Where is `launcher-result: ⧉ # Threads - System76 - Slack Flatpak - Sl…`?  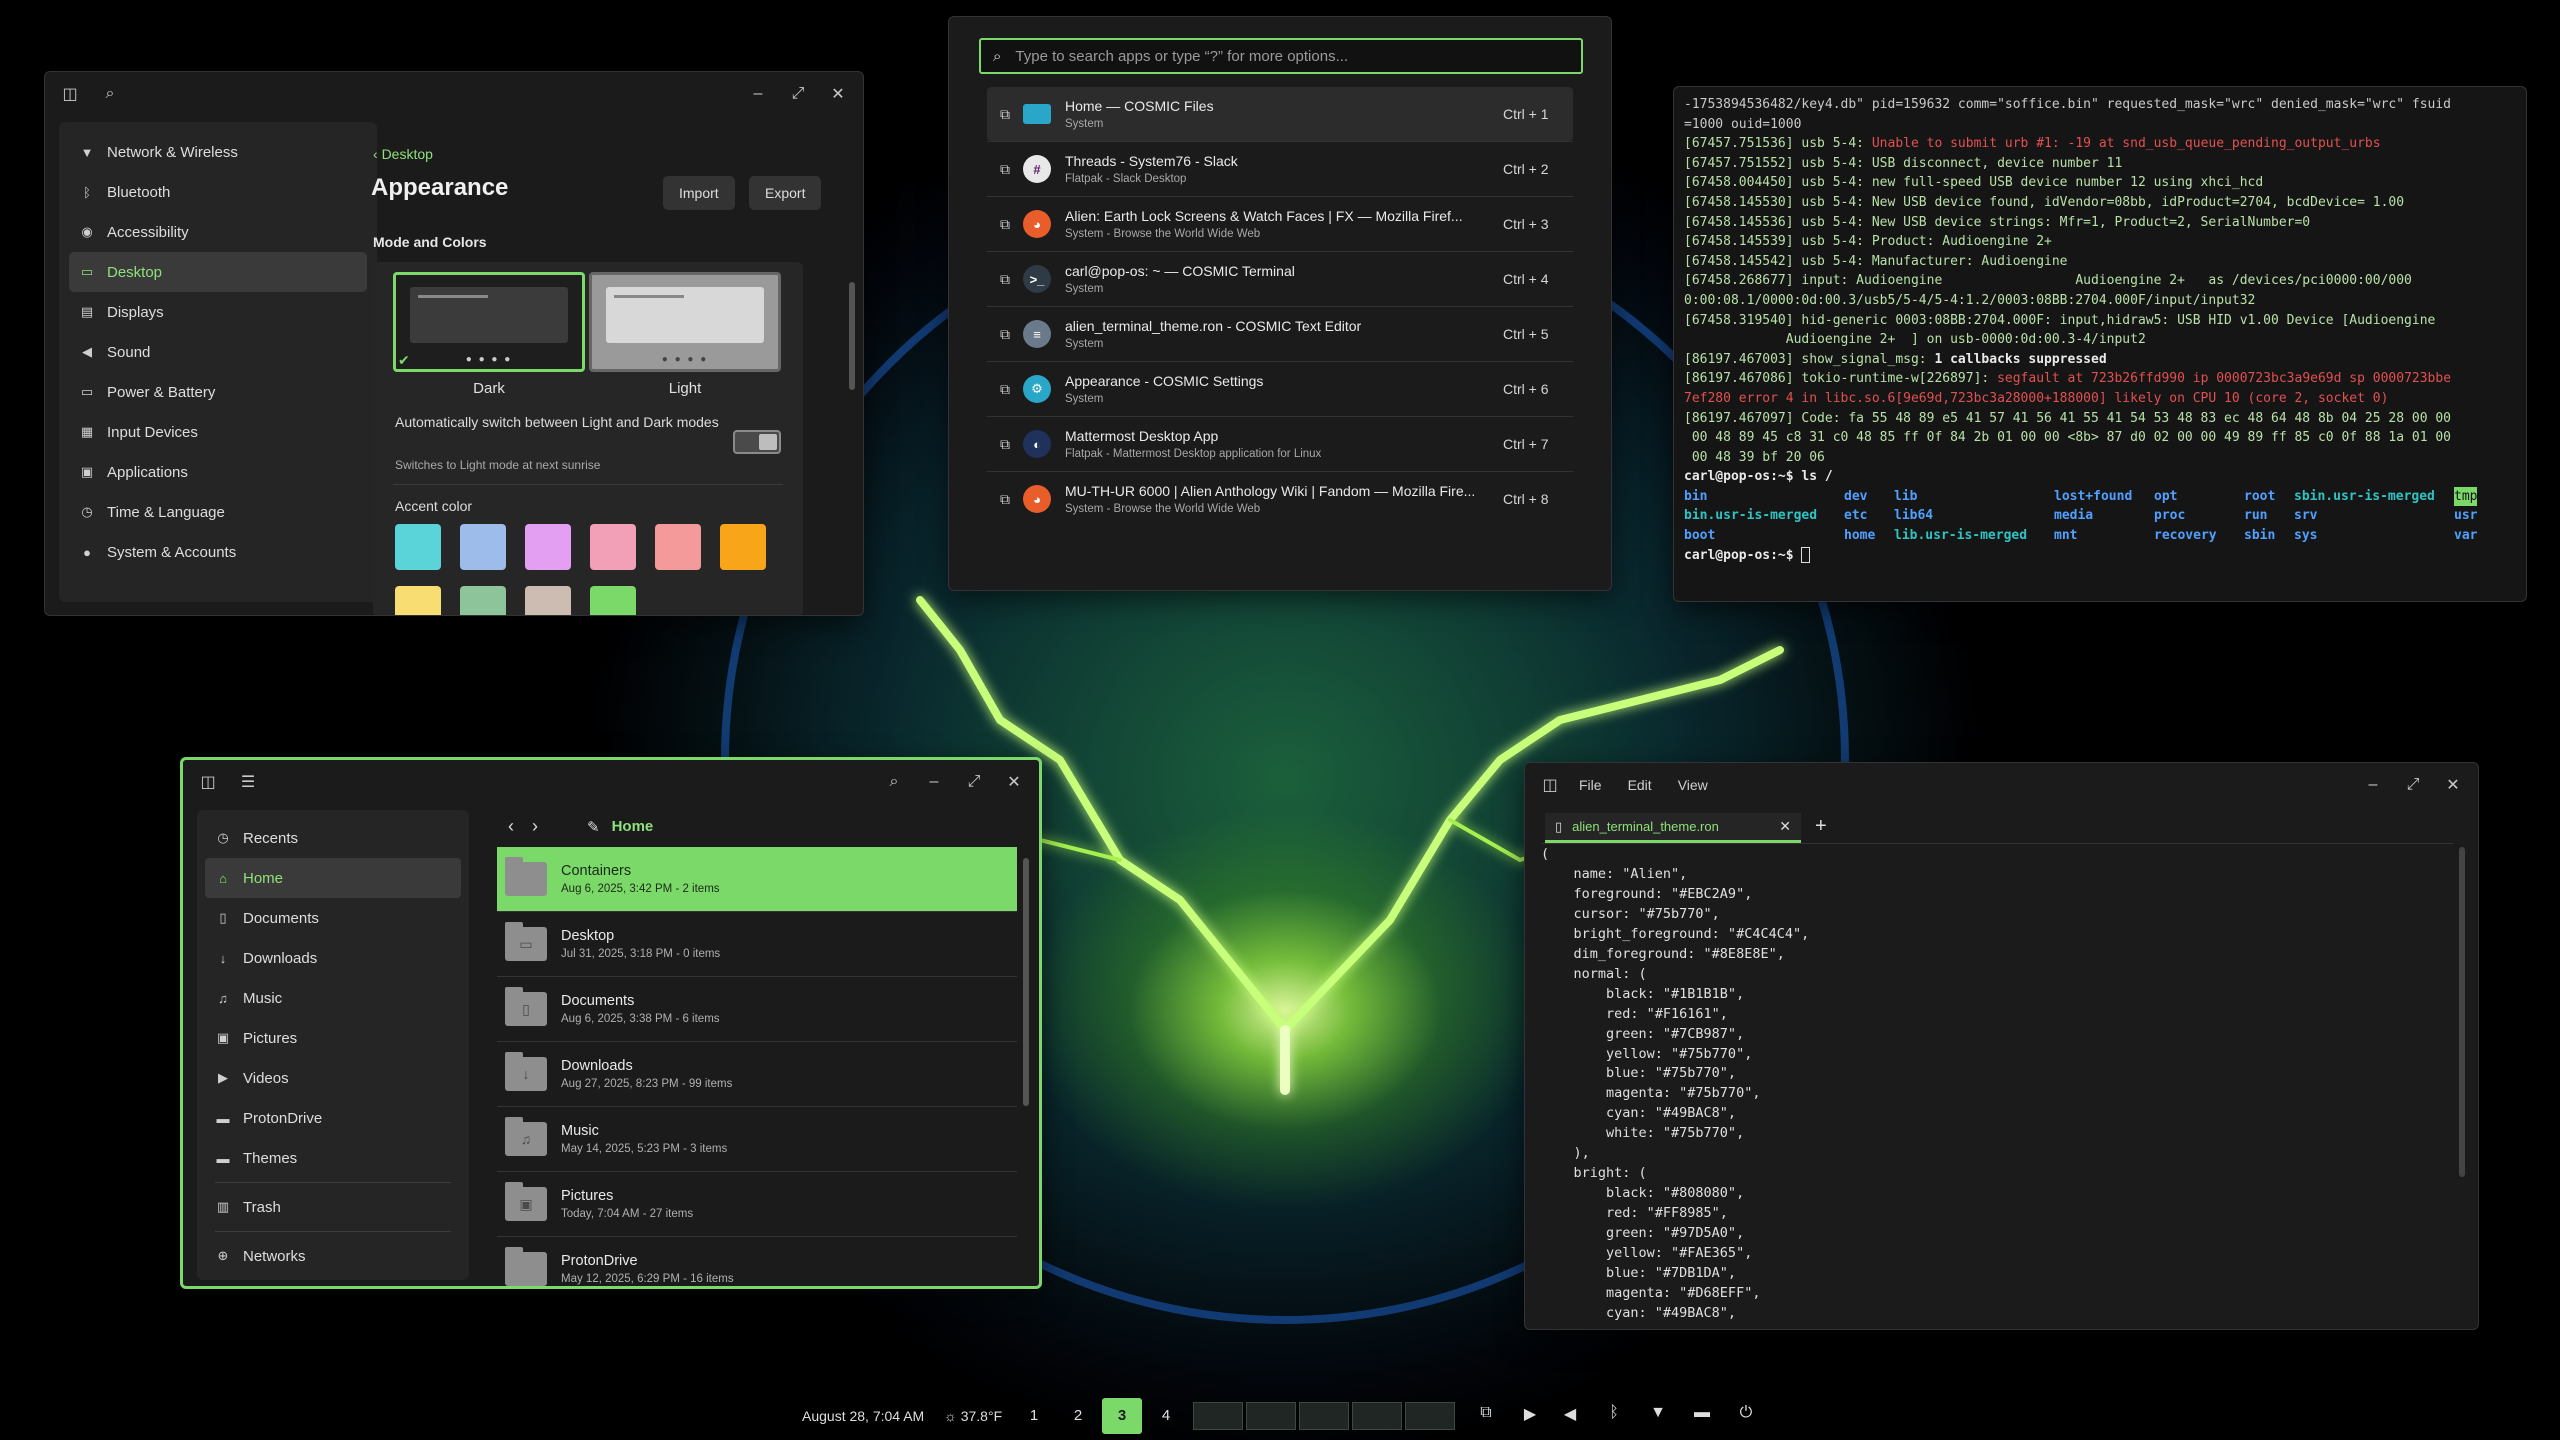
launcher-result: ⧉ # Threads - System76 - Slack Flatpak - Sl… is located at coordinates (1280, 169).